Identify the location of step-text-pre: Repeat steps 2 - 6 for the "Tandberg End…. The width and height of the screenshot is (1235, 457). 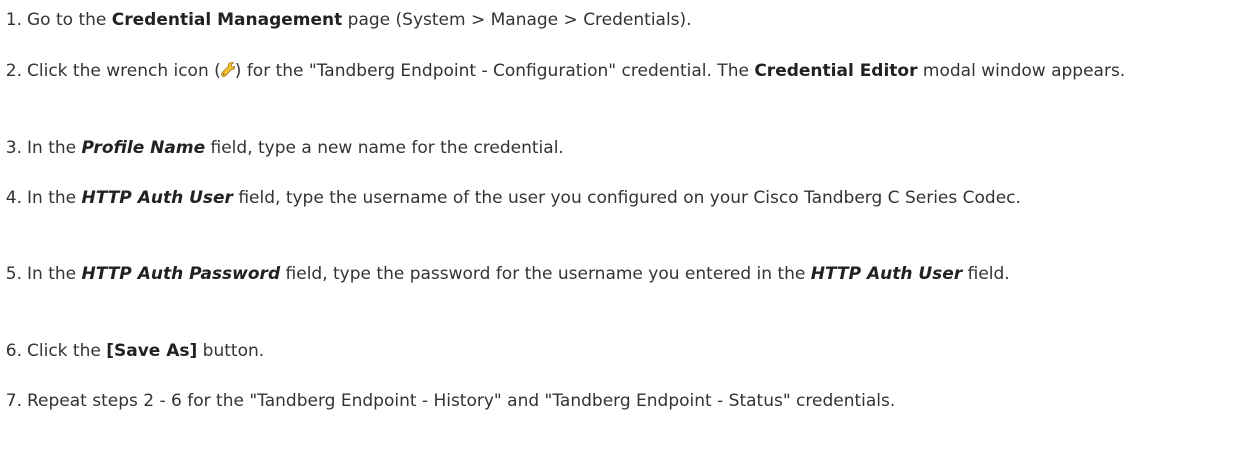
(461, 401).